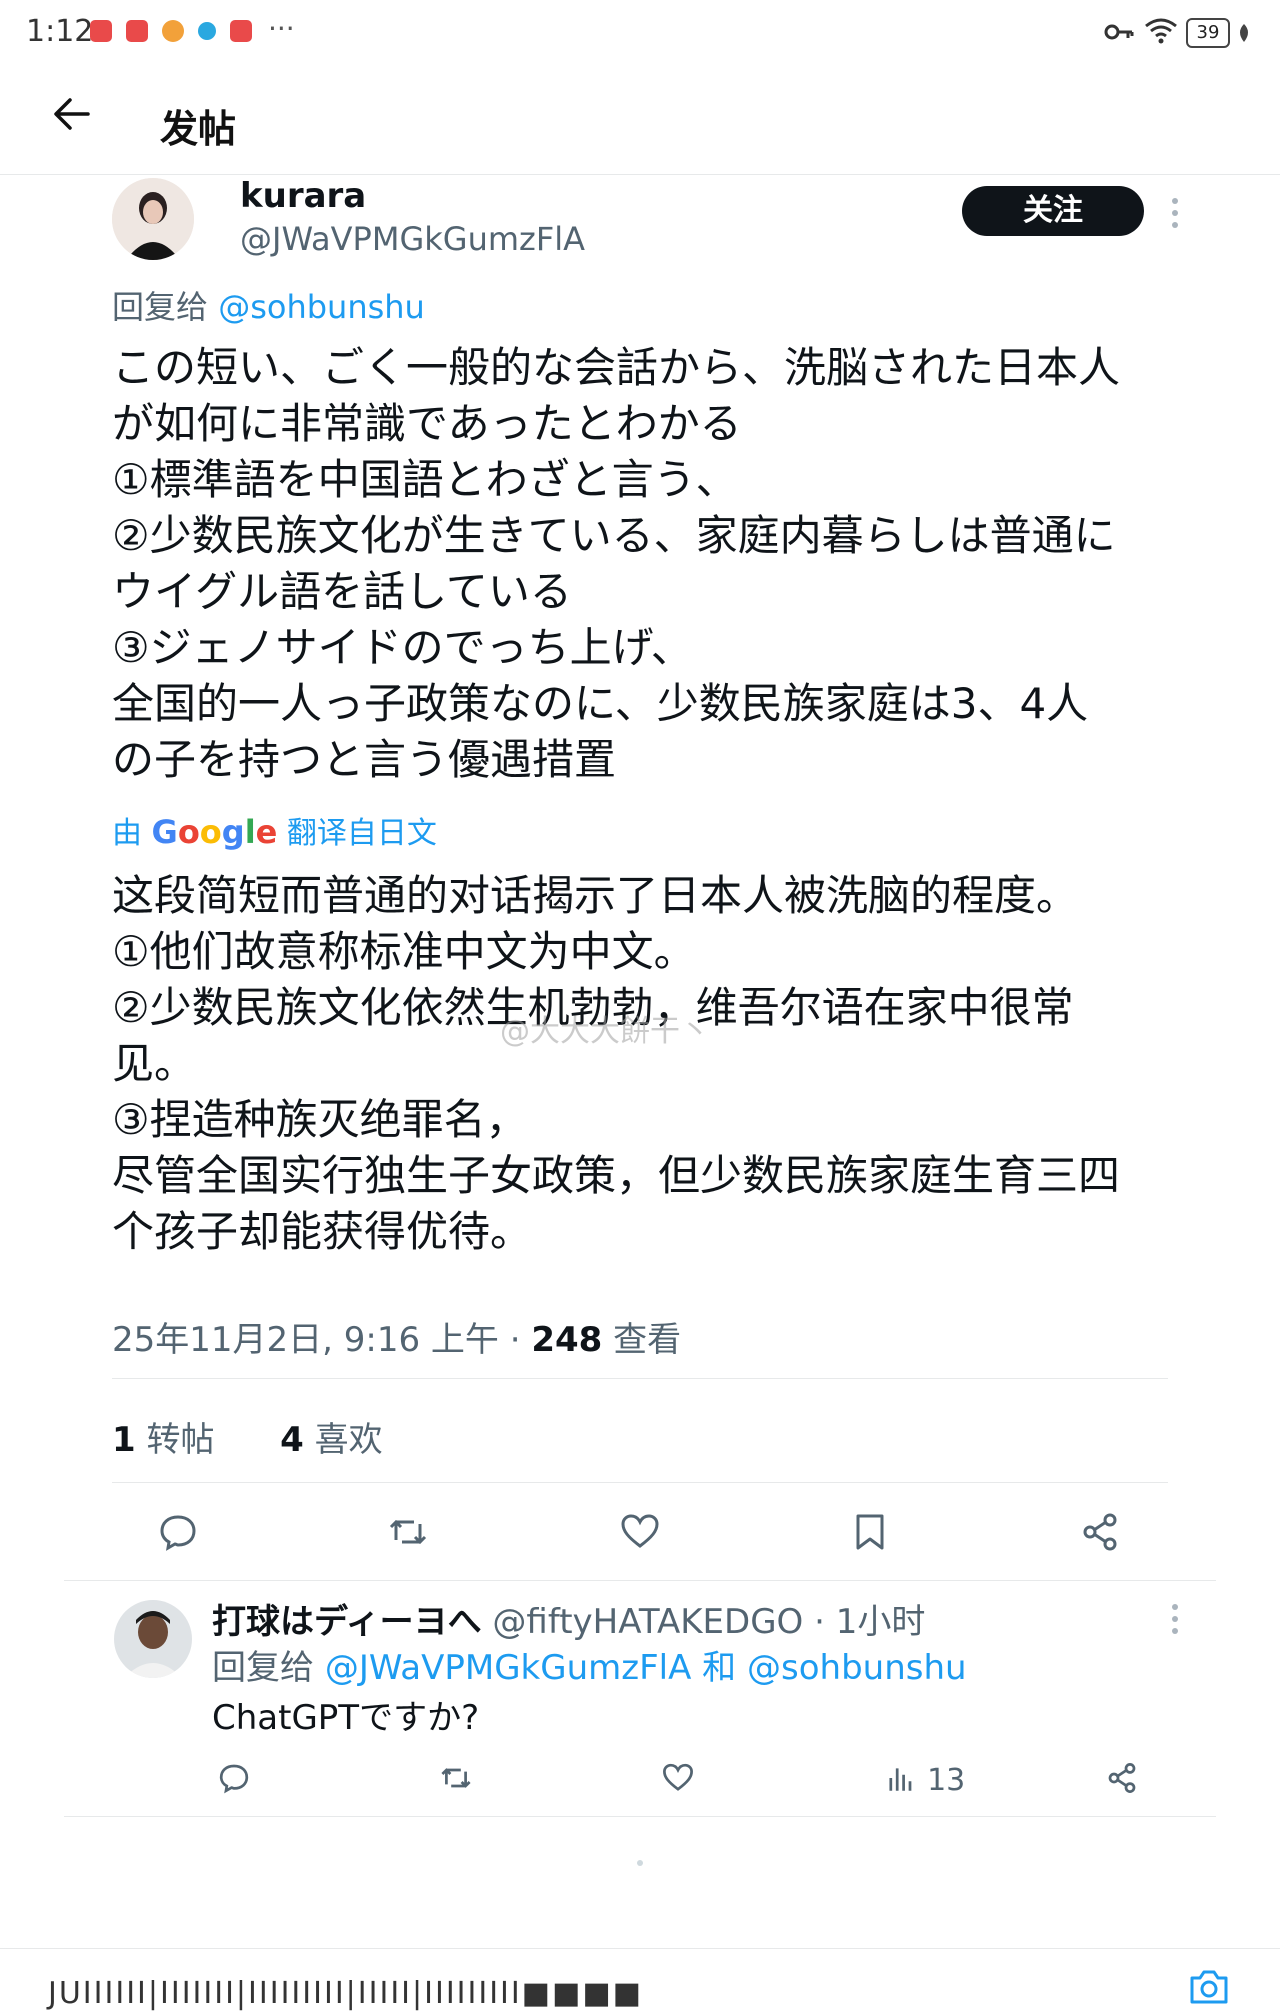  Describe the element at coordinates (1053, 211) in the screenshot. I see `follow-button: 关注` at that location.